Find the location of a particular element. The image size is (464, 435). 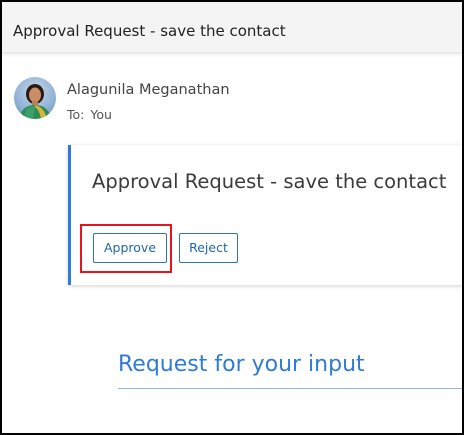

email-subject: Approval Request - save the contact is located at coordinates (149, 31).